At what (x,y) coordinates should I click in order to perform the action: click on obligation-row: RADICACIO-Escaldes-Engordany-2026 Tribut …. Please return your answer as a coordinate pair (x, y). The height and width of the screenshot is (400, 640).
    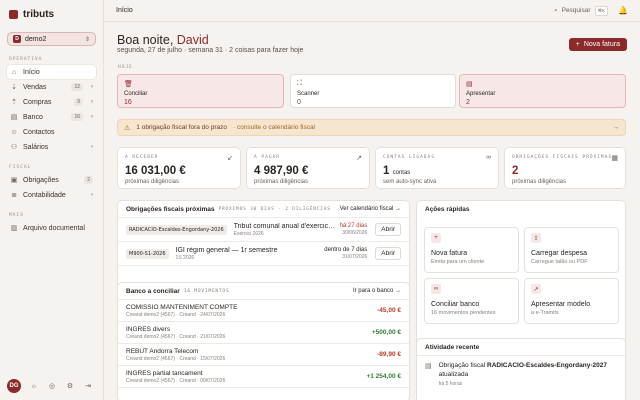
    Looking at the image, I should click on (263, 230).